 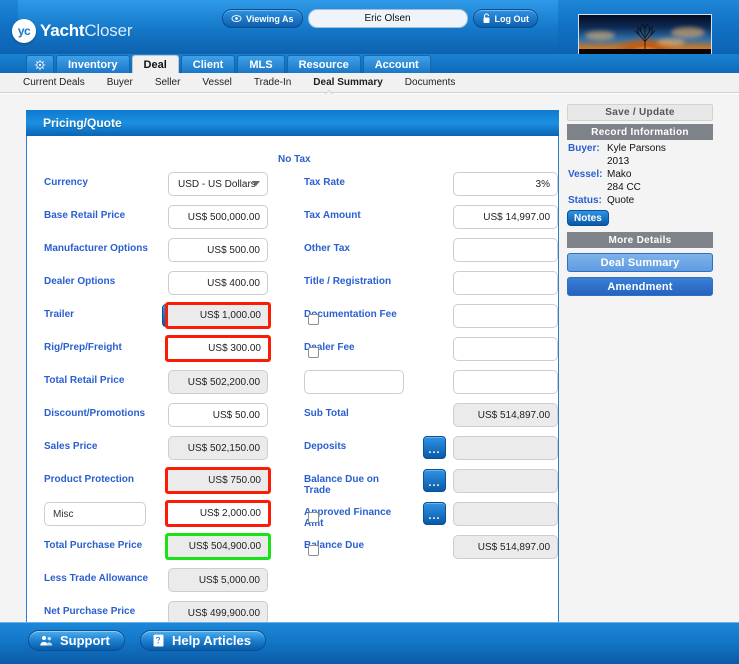 I want to click on save-update-button: Save / Update, so click(x=640, y=112).